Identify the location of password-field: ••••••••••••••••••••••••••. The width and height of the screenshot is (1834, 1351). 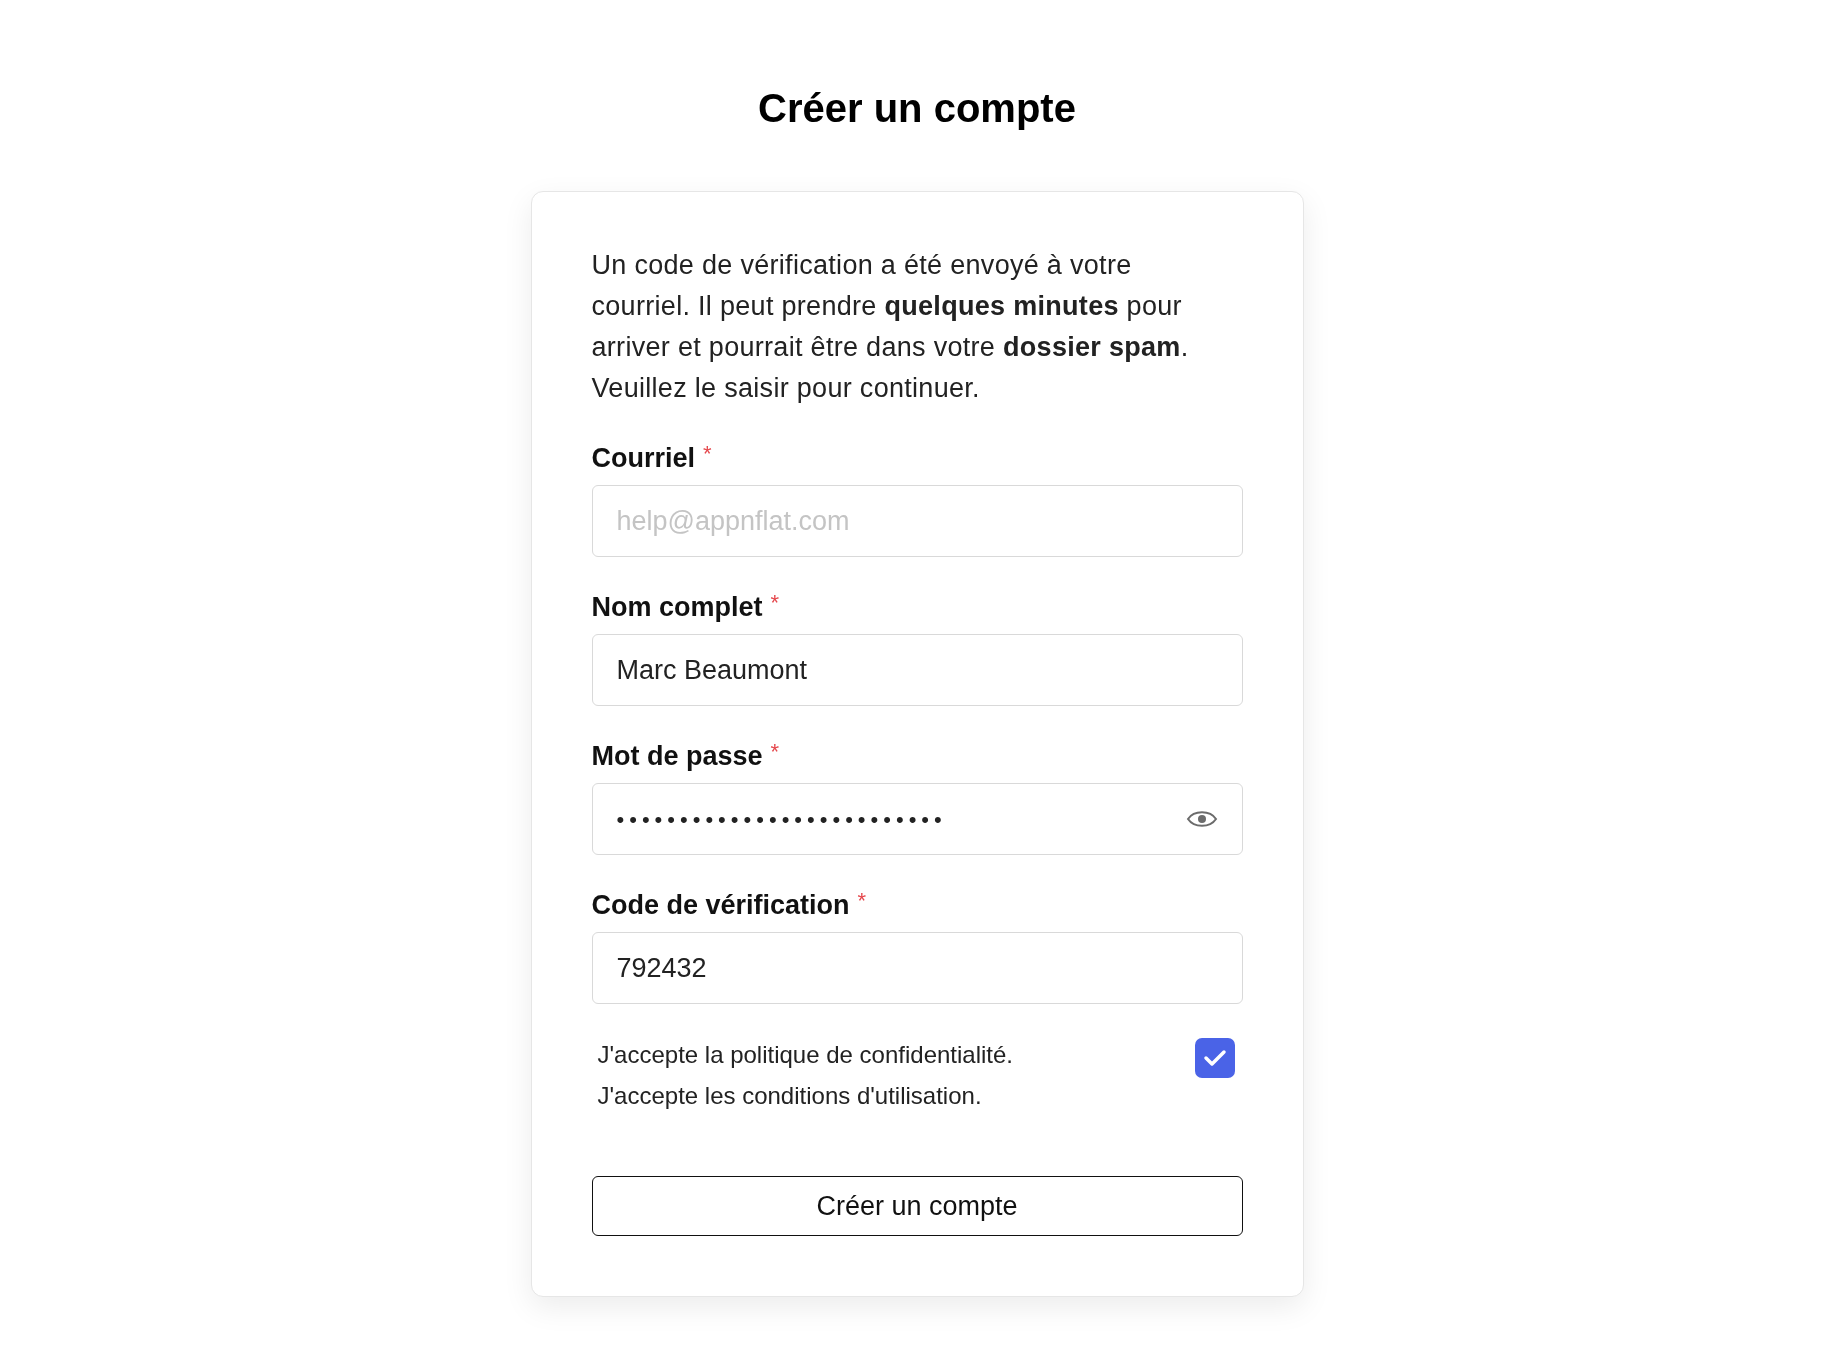
(917, 819).